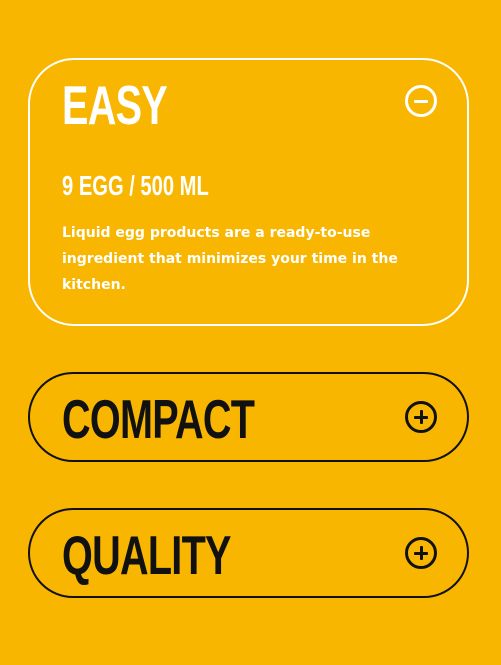 The image size is (501, 665). What do you see at coordinates (158, 419) in the screenshot?
I see `accordion-title-compact: COMPACT` at bounding box center [158, 419].